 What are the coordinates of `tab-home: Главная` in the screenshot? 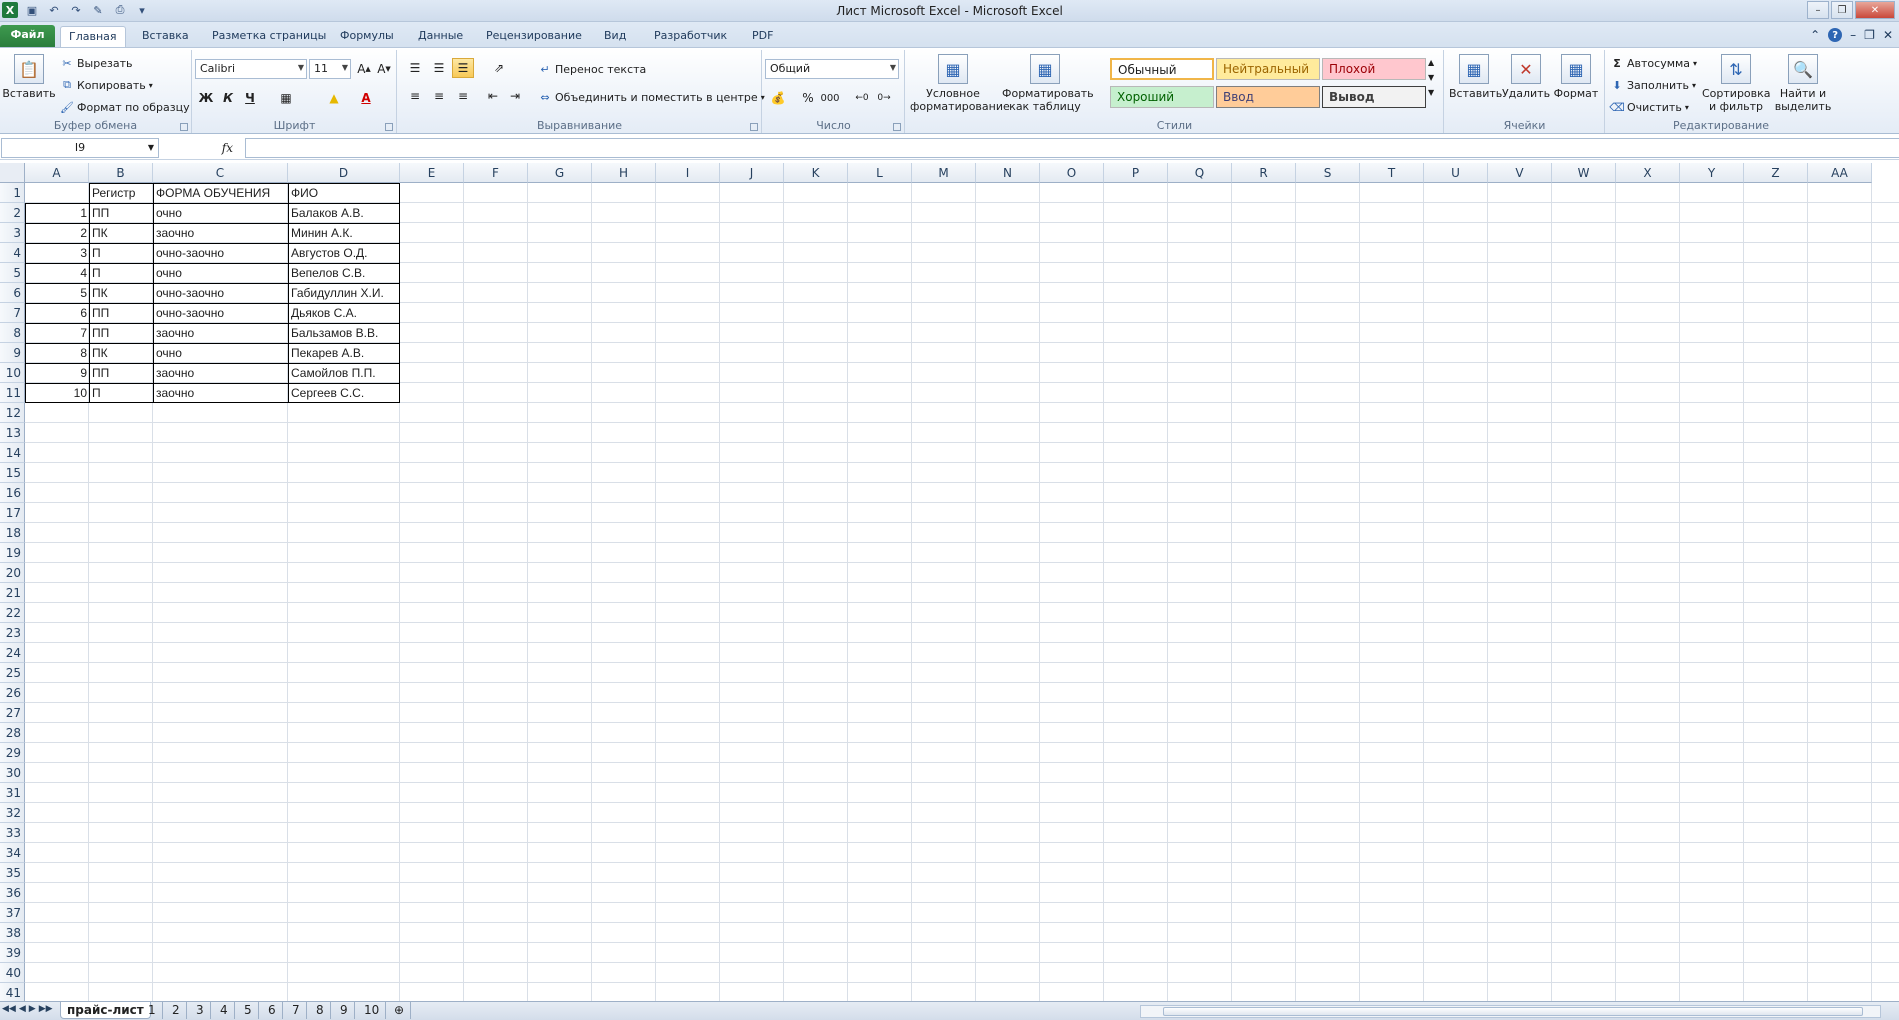 It's located at (93, 36).